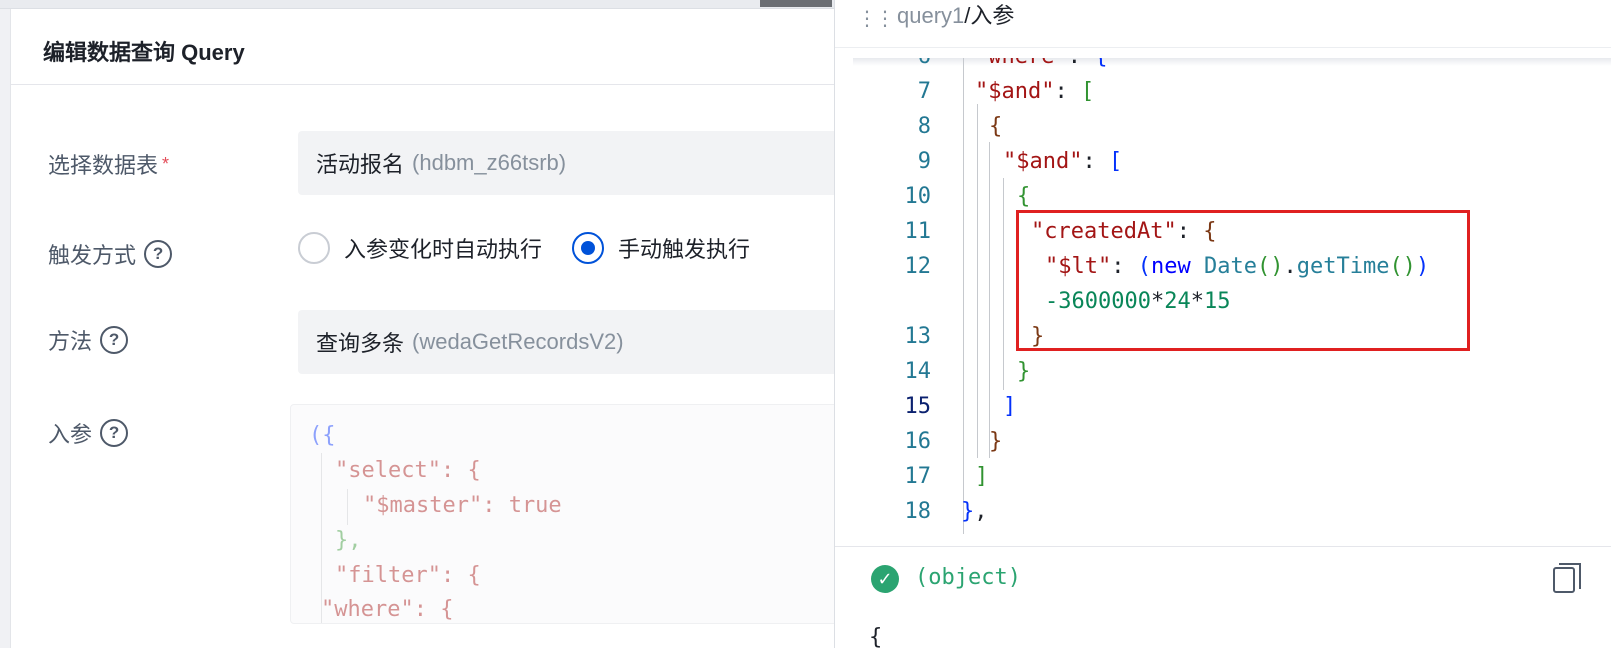 This screenshot has height=648, width=1611. What do you see at coordinates (968, 577) in the screenshot?
I see `result-type: (object)` at bounding box center [968, 577].